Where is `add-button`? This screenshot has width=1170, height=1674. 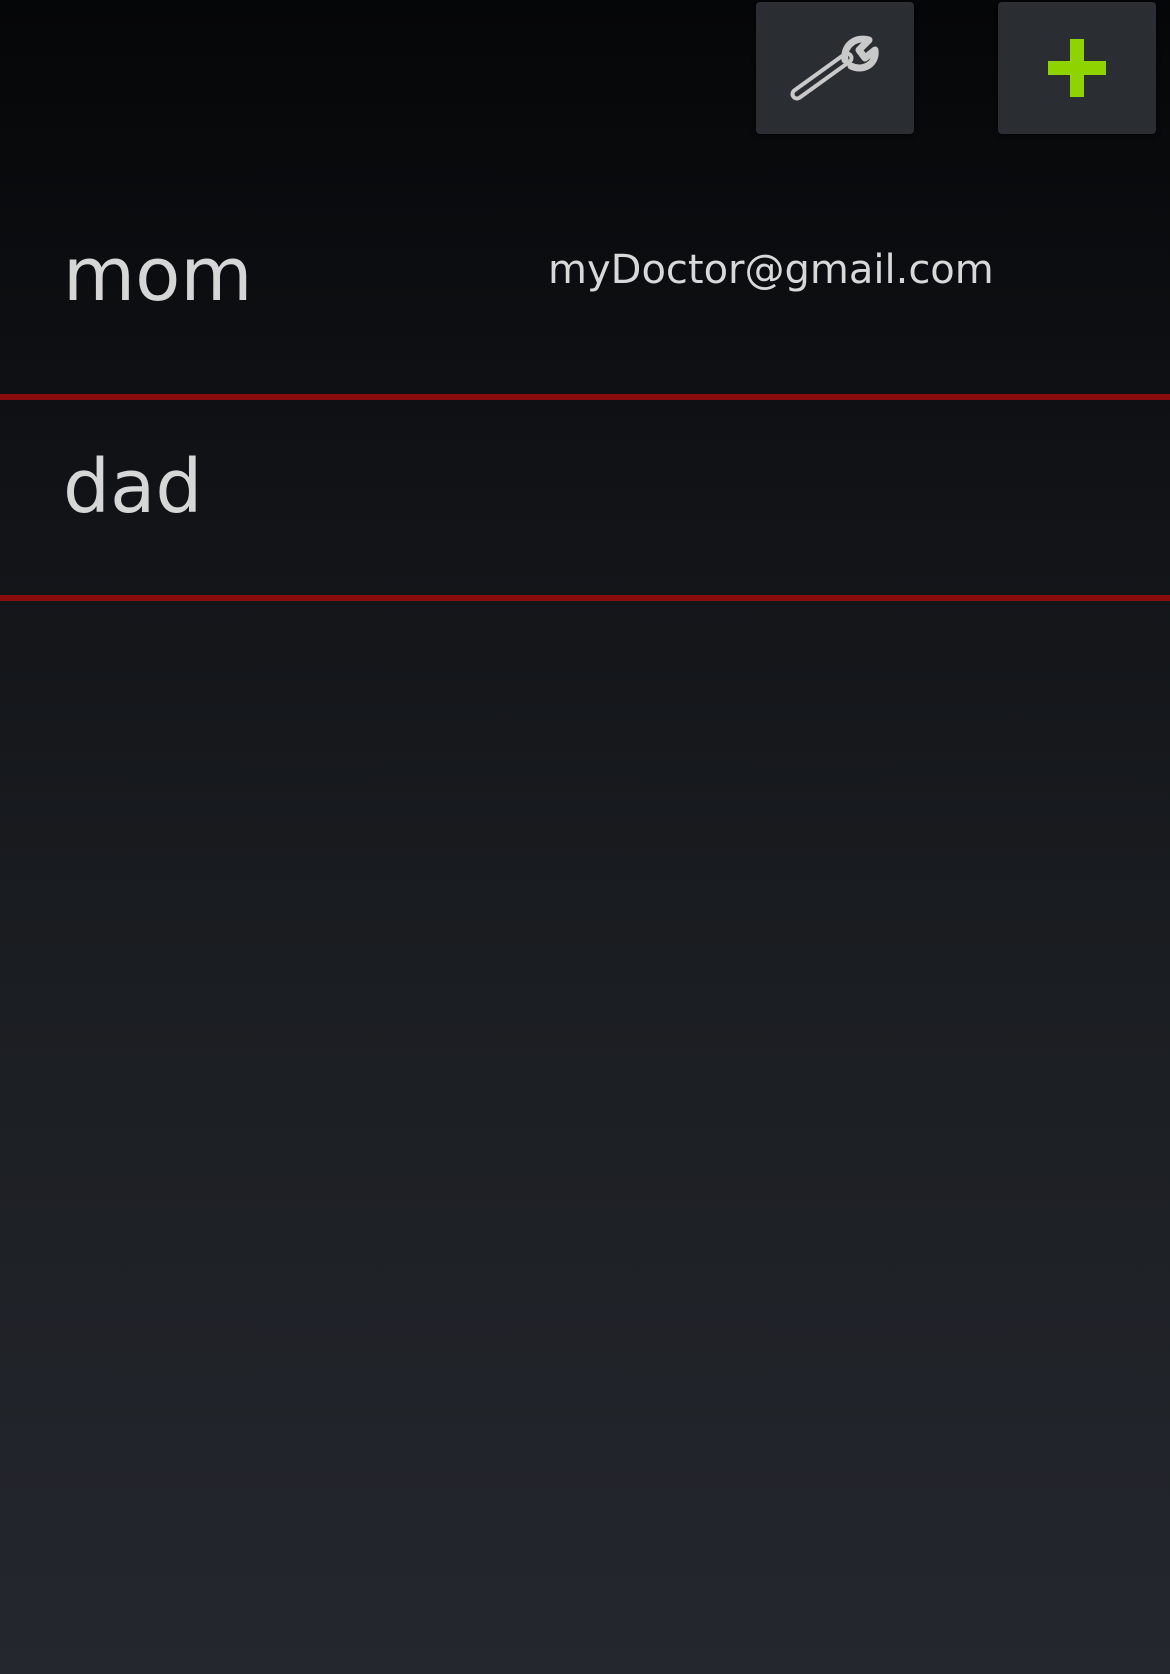
add-button is located at coordinates (1077, 68).